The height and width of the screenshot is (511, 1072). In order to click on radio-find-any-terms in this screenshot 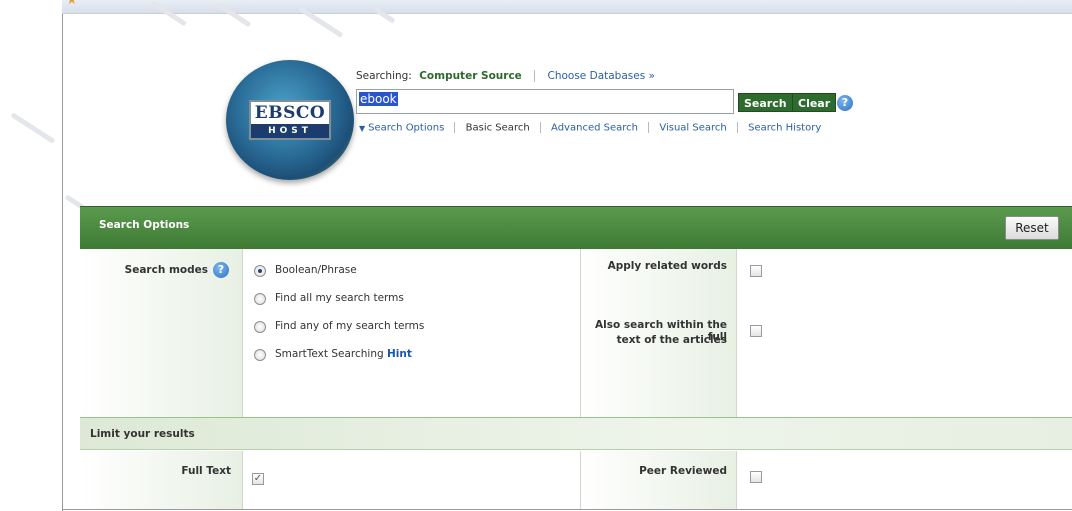, I will do `click(260, 327)`.